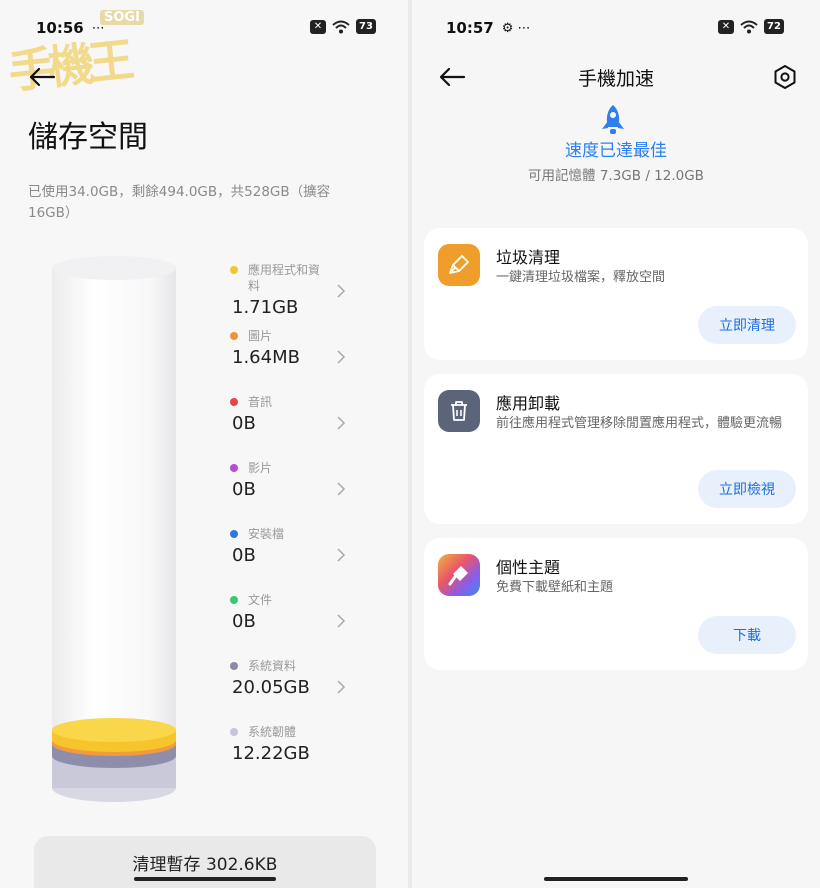  I want to click on storage-cylinder-chart, so click(114, 529).